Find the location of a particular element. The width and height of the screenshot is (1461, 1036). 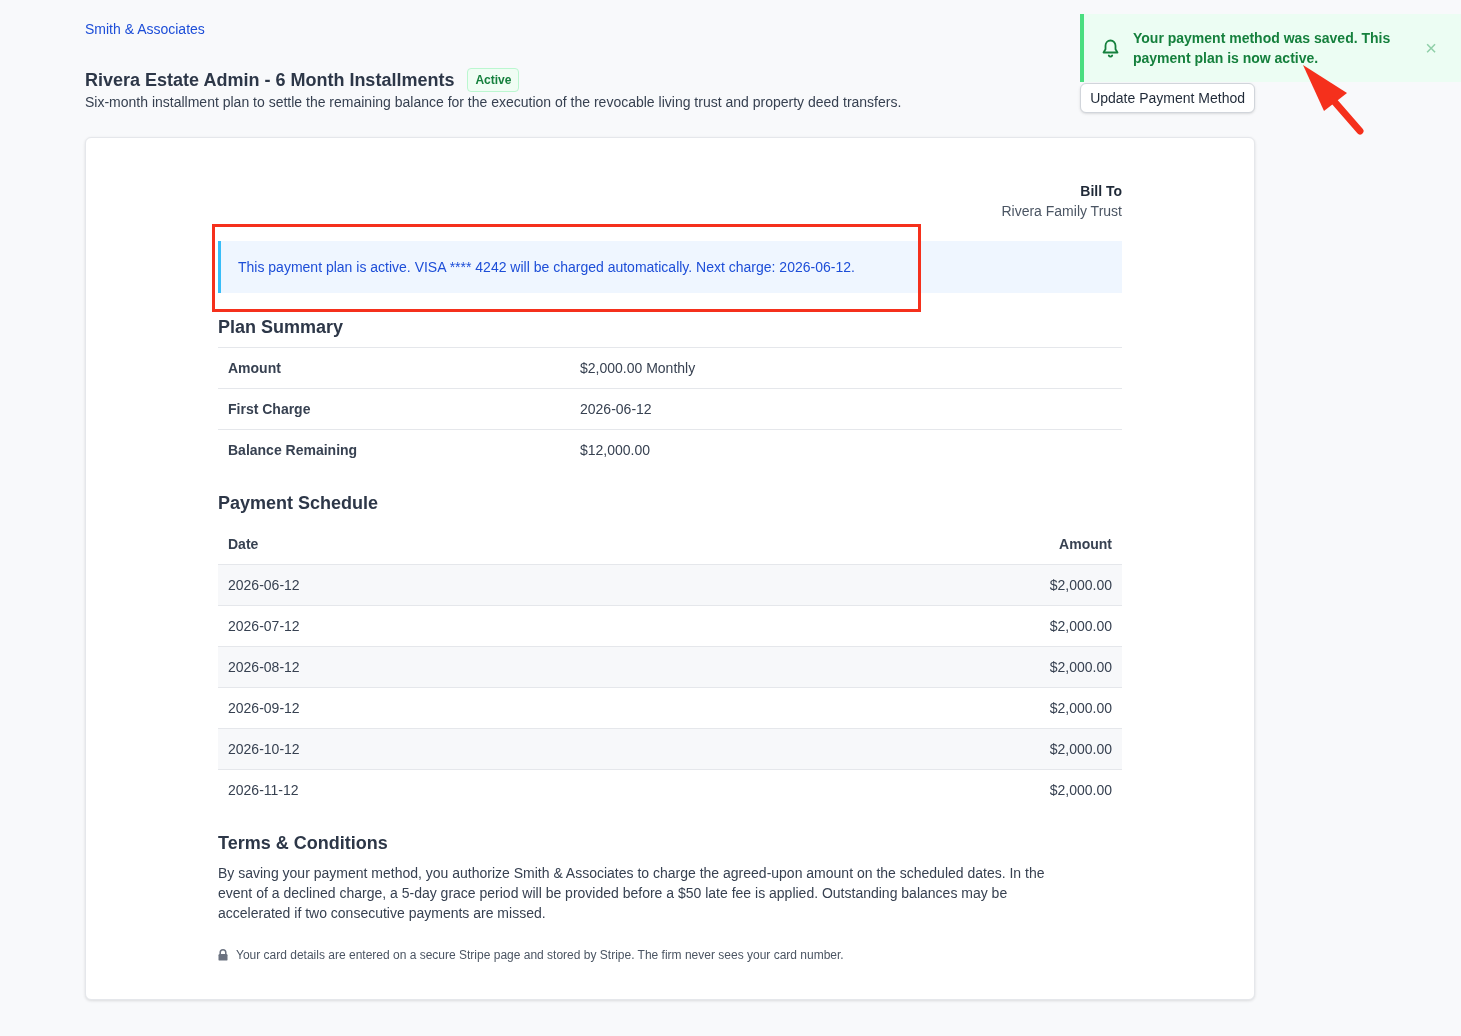

terms-text: By saving your payment method, you authorize Smith & Associates to charge the agreed-upon amount on the scheduled dates. In the event of a declined charge, a 5-day grace period will be provided before a $50 late fee is applied. Outstanding balances may be accelerated if two consecutive payments are missed. is located at coordinates (632, 893).